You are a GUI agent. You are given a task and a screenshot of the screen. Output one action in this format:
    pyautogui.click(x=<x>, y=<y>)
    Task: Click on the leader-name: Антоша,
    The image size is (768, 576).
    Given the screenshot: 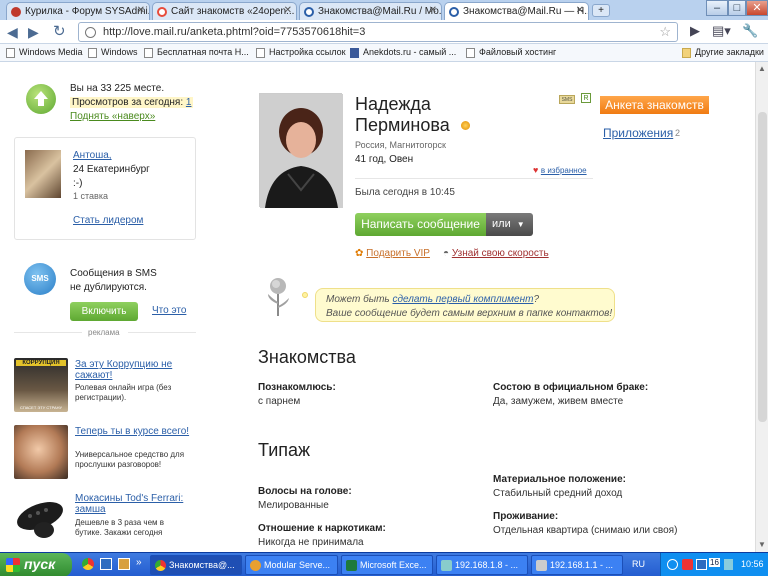 What is the action you would take?
    pyautogui.click(x=92, y=155)
    